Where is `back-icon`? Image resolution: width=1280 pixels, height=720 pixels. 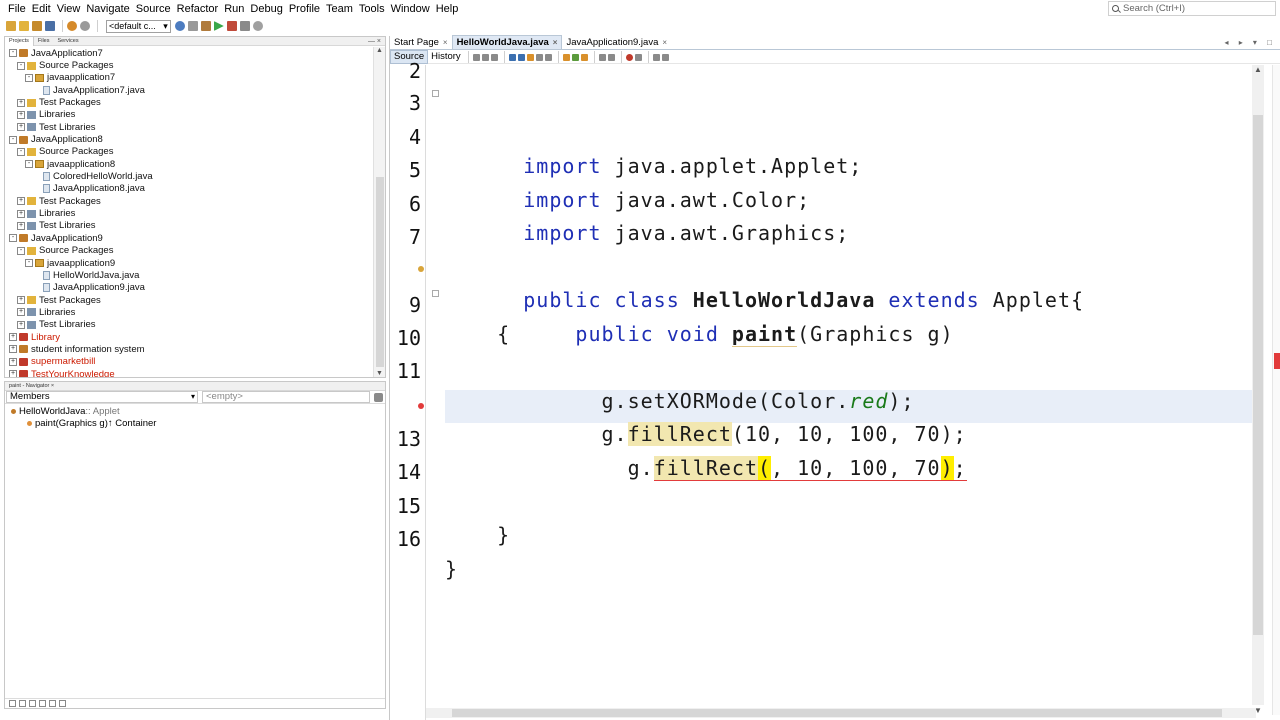 back-icon is located at coordinates (485, 57).